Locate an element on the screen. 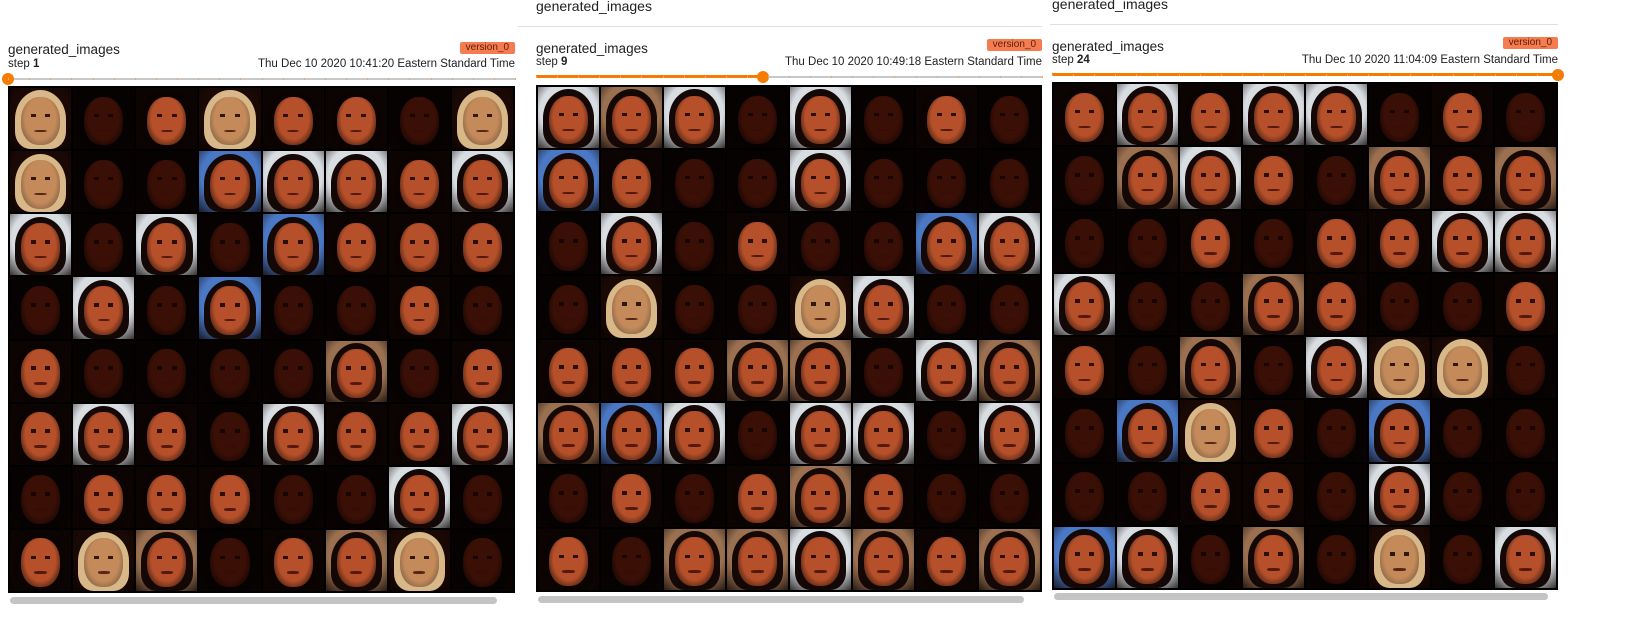 This screenshot has width=1643, height=633. slider-fill is located at coordinates (649, 76).